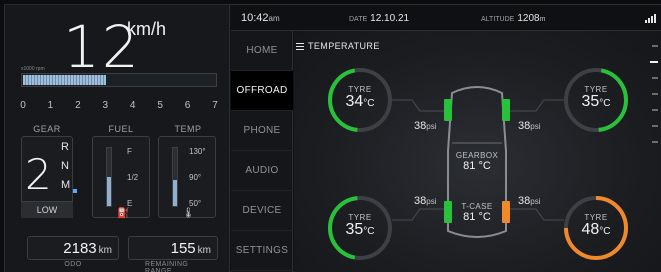 This screenshot has height=272, width=661. Describe the element at coordinates (358, 19) in the screenshot. I see `date-caption: DATE` at that location.